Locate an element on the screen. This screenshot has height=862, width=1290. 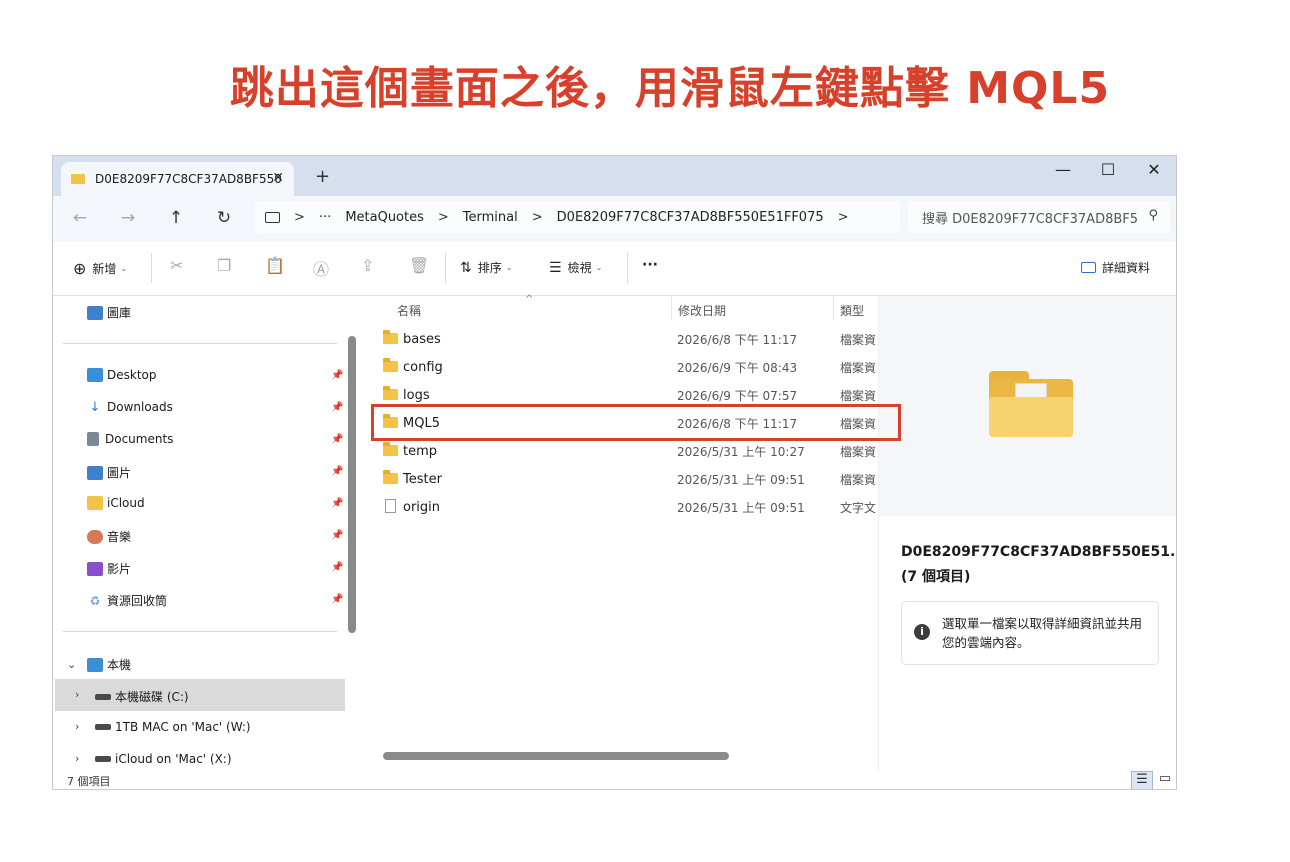
breadcrumb-item: D0E8209F77C8CF37AD8BF550E51FF075 is located at coordinates (690, 217).